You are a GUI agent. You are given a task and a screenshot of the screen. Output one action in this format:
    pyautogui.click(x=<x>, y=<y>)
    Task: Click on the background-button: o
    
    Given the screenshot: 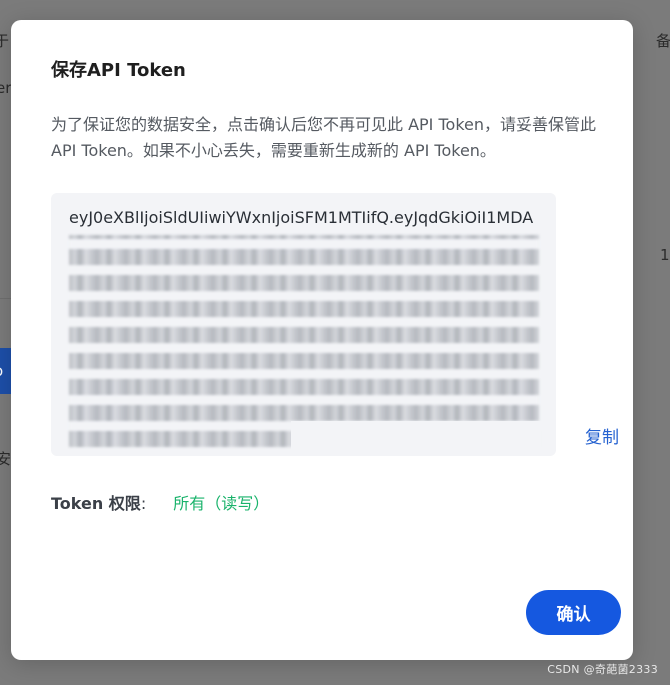 What is the action you would take?
    pyautogui.click(x=5, y=371)
    